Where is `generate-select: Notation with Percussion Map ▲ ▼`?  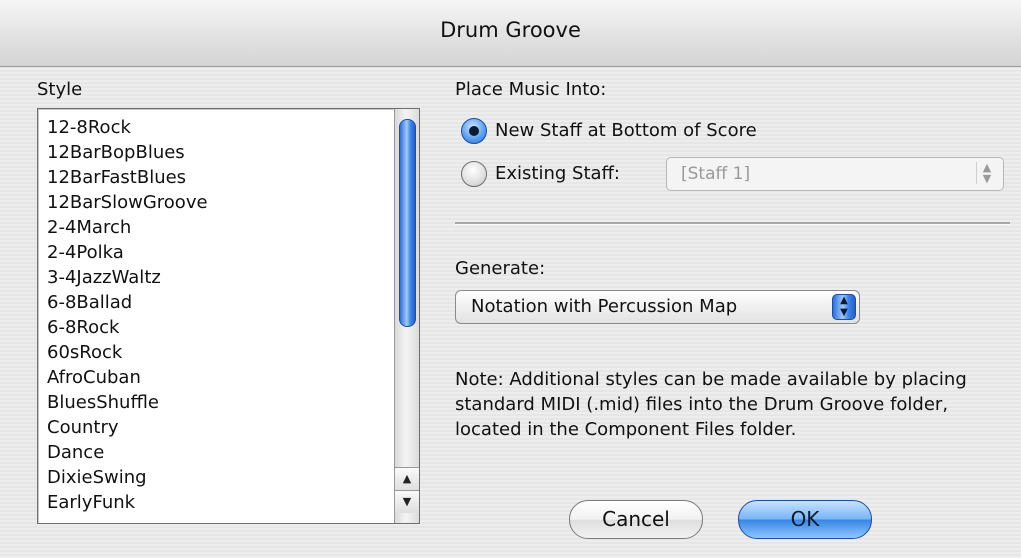
generate-select: Notation with Percussion Map ▲ ▼ is located at coordinates (657, 307).